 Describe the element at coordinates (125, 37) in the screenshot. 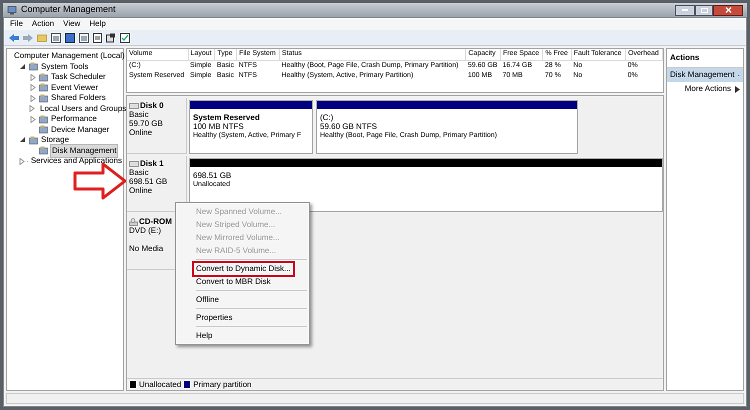

I see `checklist-icon` at that location.